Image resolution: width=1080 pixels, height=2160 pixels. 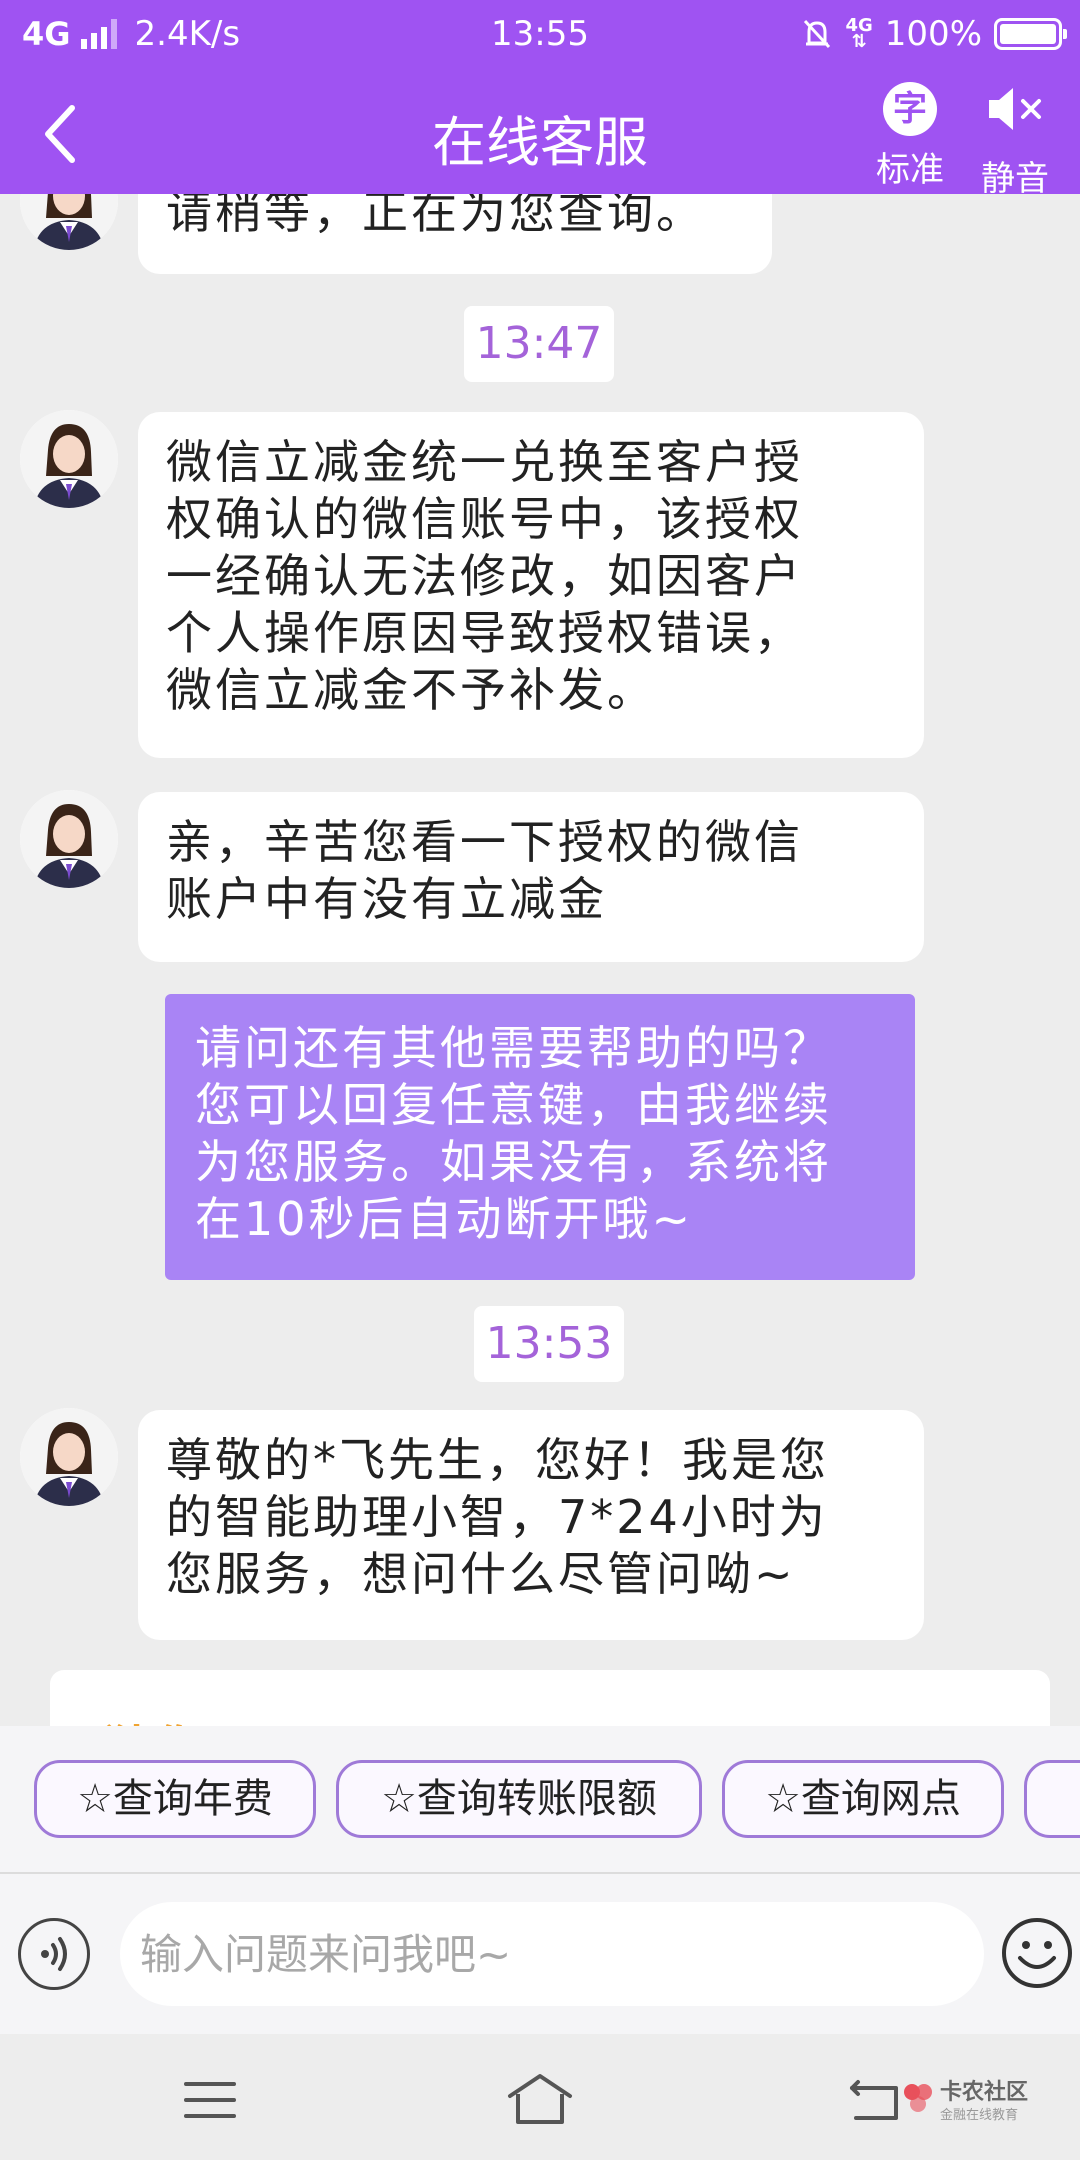 I want to click on font-char-icon: 字, so click(x=910, y=109).